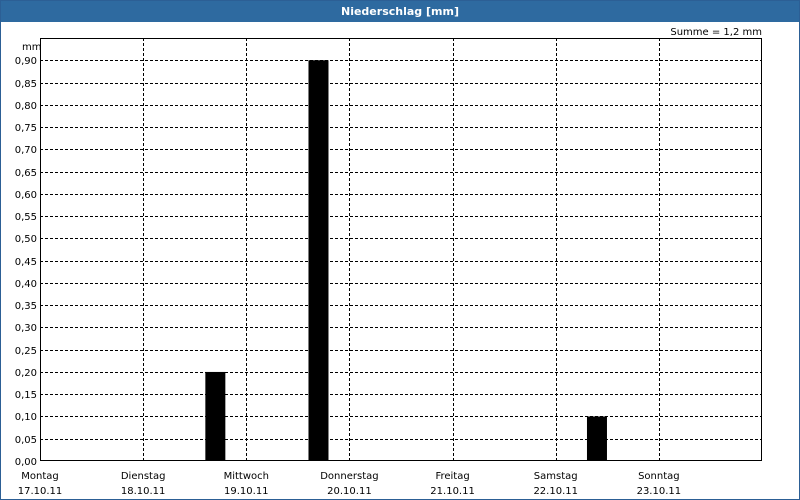 The height and width of the screenshot is (500, 800). What do you see at coordinates (349, 476) in the screenshot?
I see `x-tick-label-day: Donnerstag` at bounding box center [349, 476].